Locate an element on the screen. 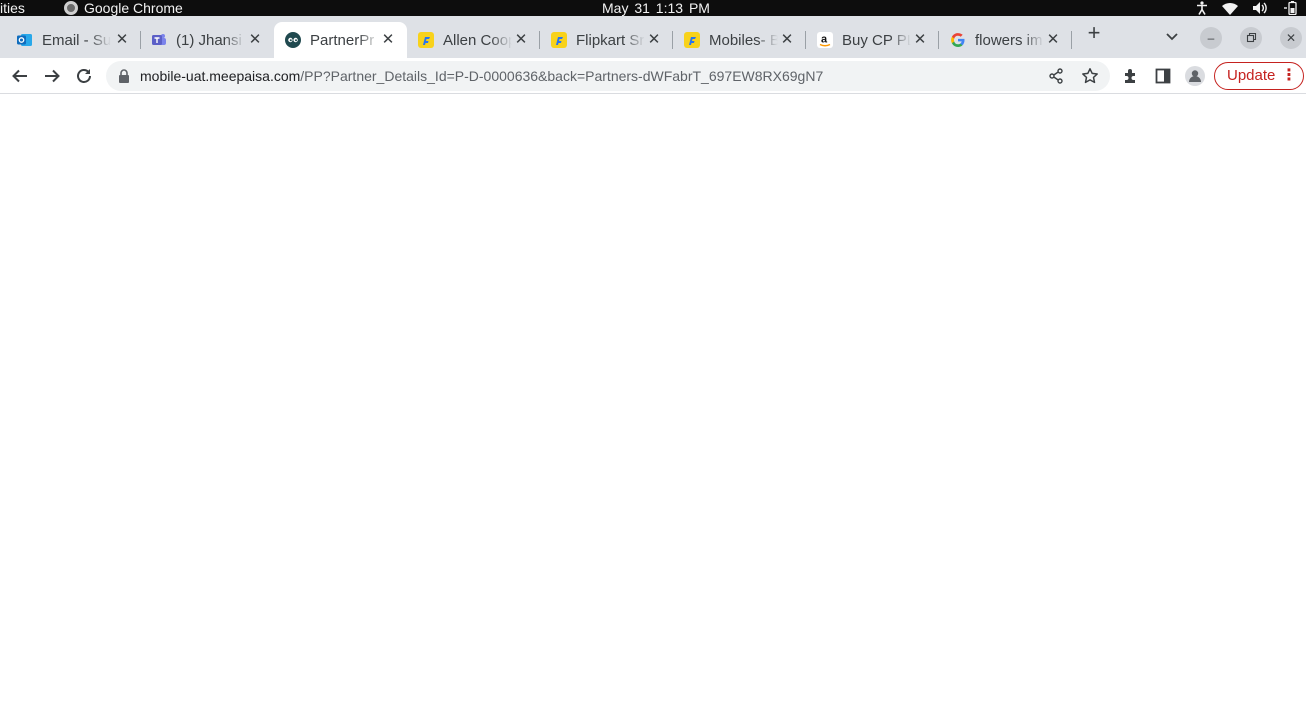  tab-title: (1) Jhansi is located at coordinates (209, 40).